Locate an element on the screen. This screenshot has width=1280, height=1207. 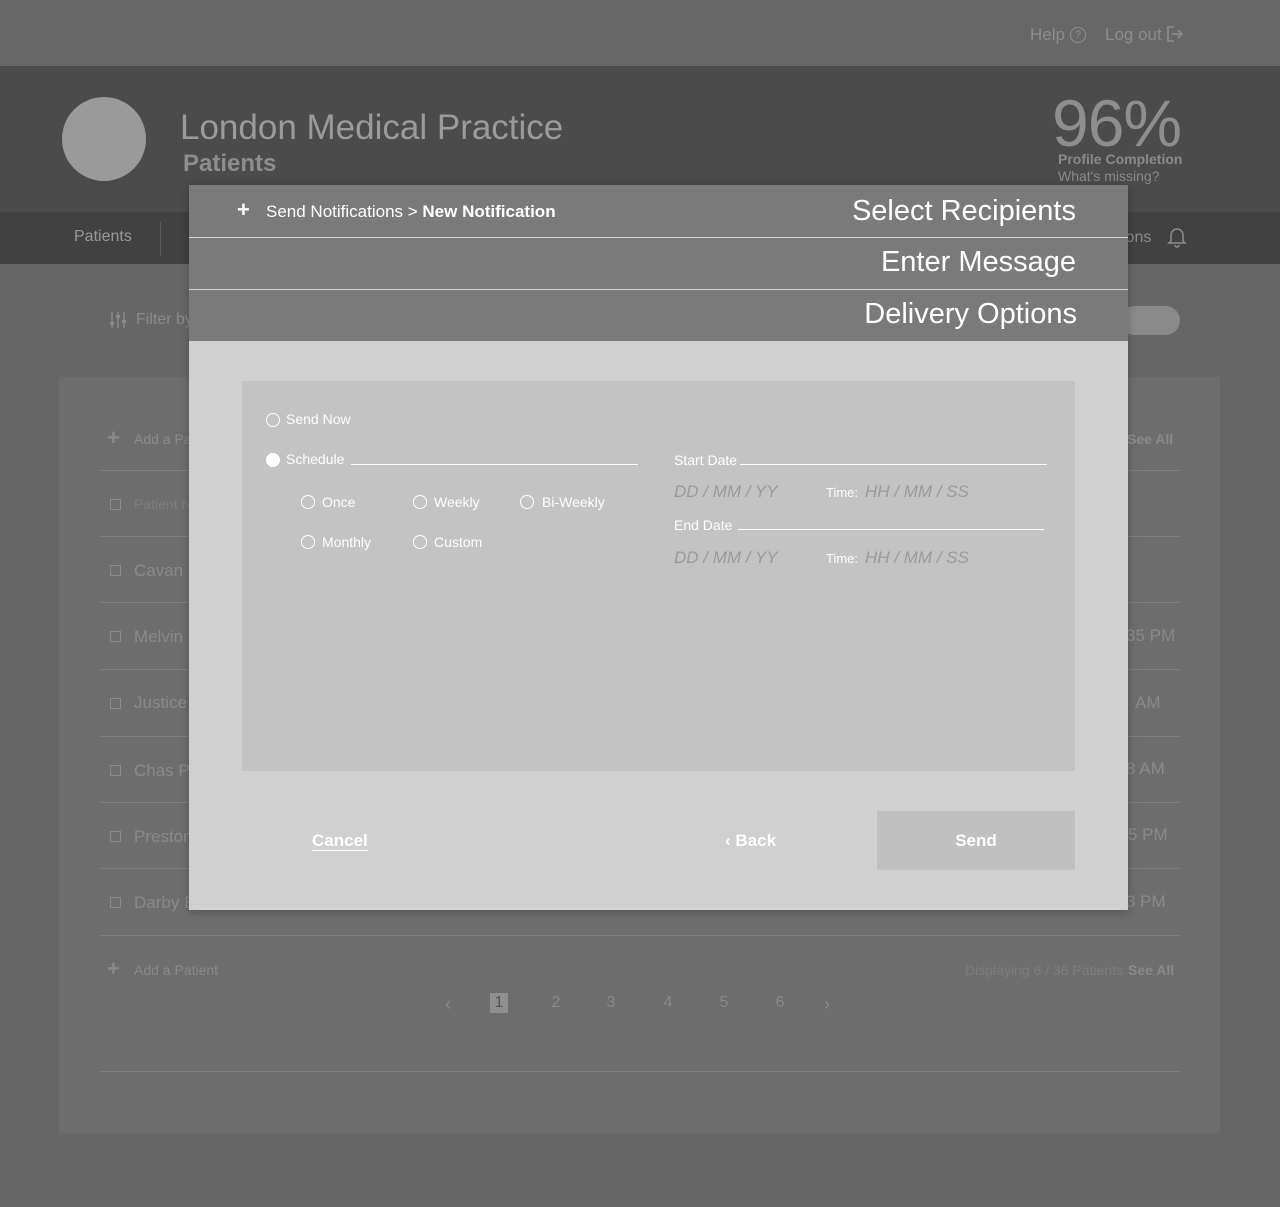
step-enter-message: Enter Message is located at coordinates (658, 263).